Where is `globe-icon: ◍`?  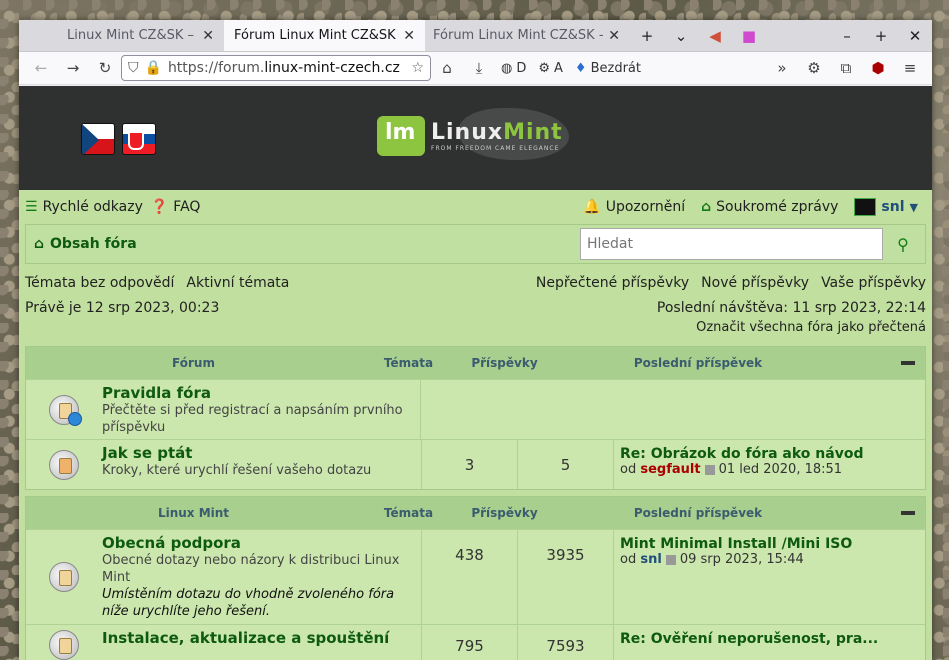
globe-icon: ◍ is located at coordinates (507, 68).